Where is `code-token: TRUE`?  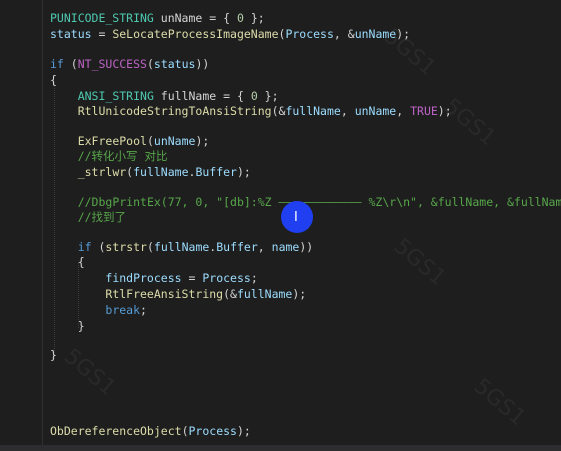
code-token: TRUE is located at coordinates (424, 111).